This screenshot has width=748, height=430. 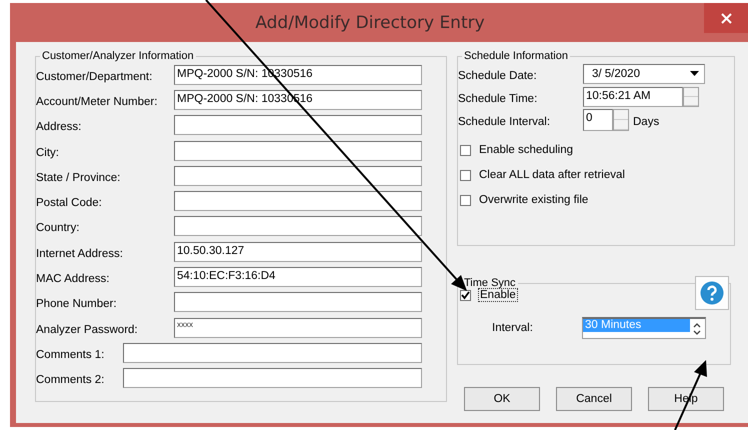 What do you see at coordinates (498, 98) in the screenshot?
I see `field-label: Schedule Time:` at bounding box center [498, 98].